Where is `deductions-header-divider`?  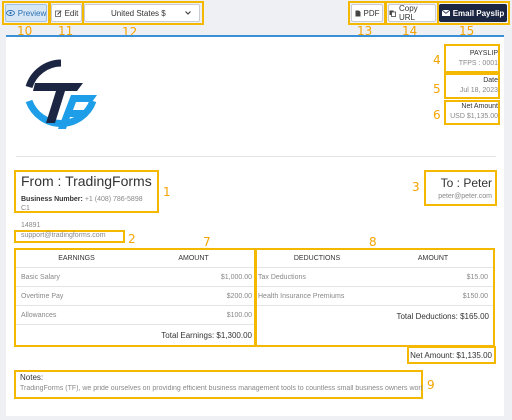
deductions-header-divider is located at coordinates (375, 267).